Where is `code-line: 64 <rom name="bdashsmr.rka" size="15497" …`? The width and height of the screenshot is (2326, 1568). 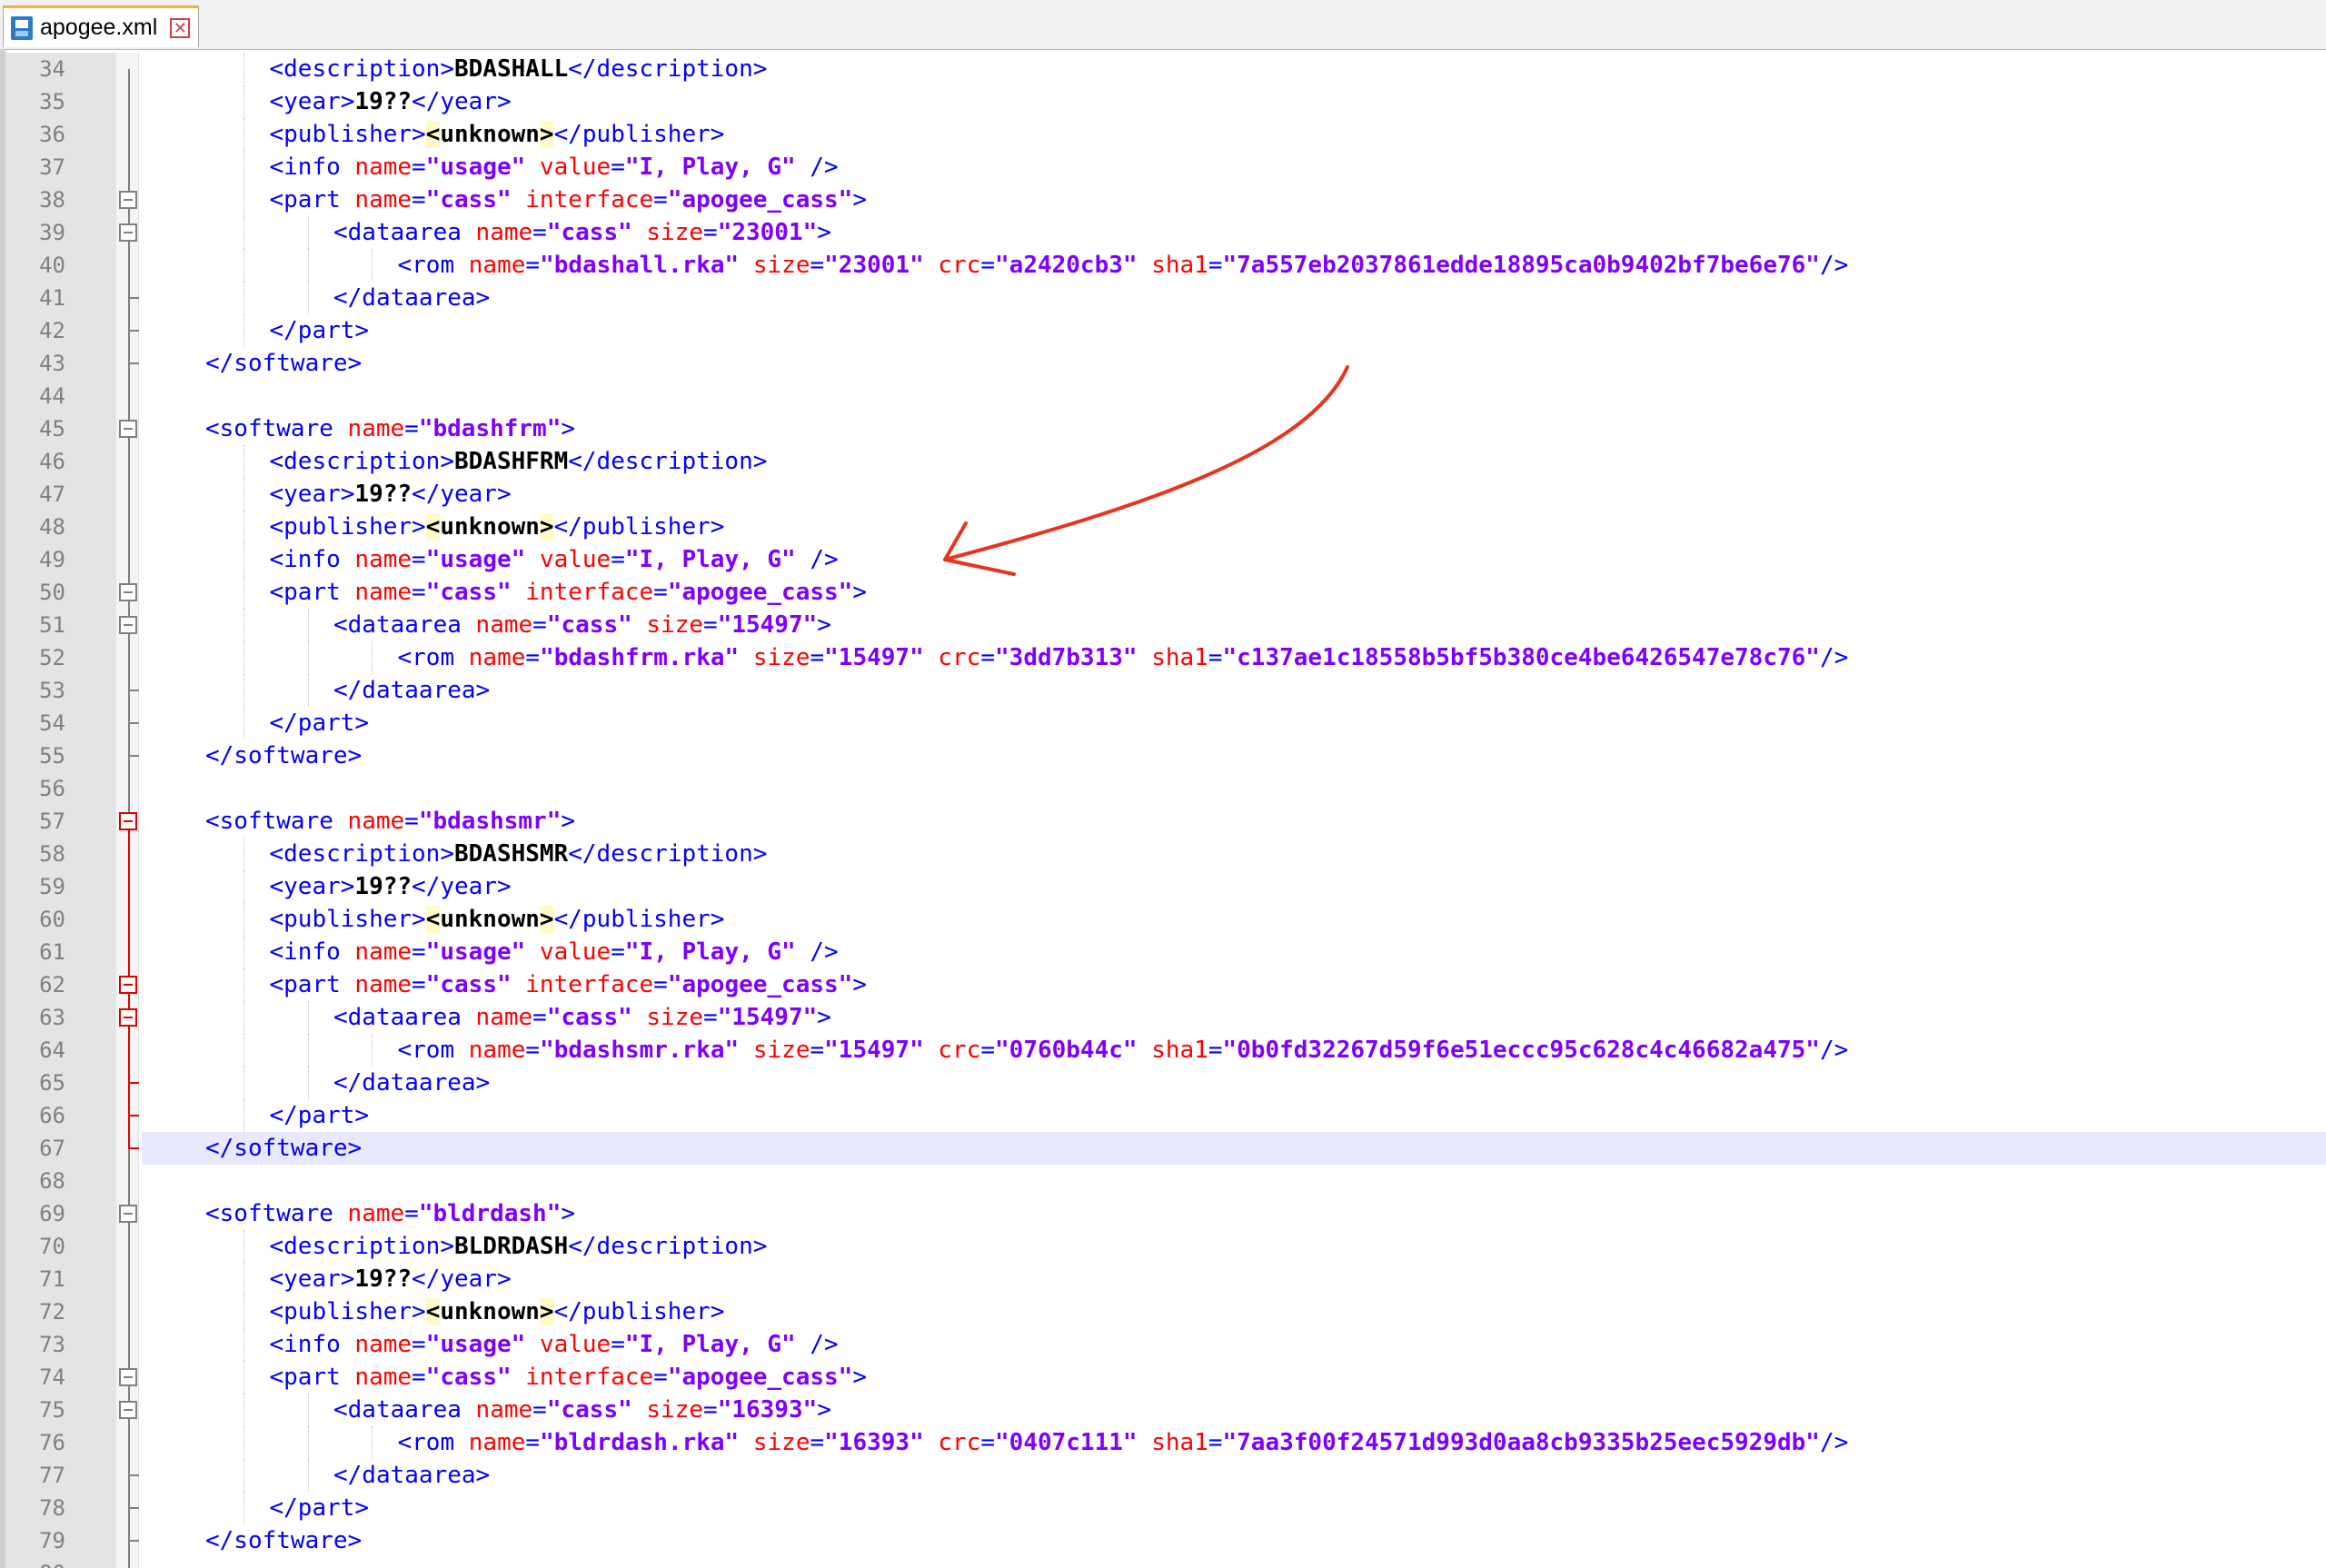
code-line: 64 <rom name="bdashsmr.rka" size="15497" … is located at coordinates (1163, 1050).